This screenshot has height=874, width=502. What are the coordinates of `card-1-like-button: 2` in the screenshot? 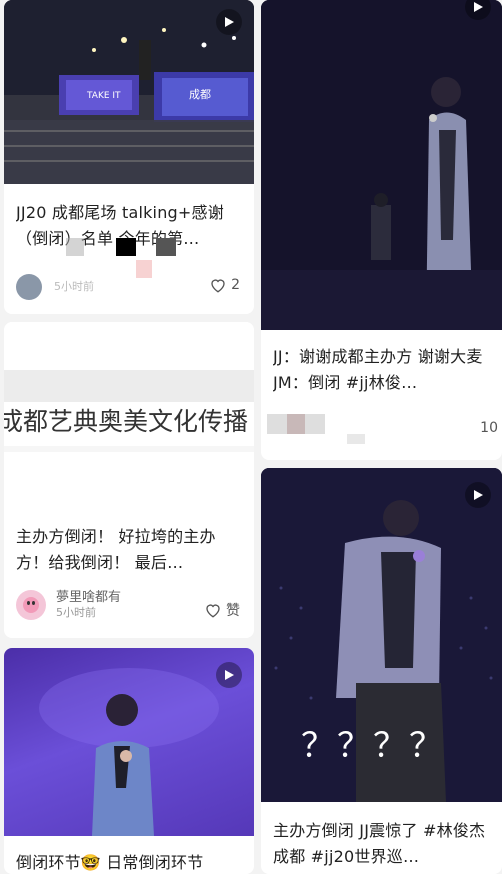 It's located at (224, 285).